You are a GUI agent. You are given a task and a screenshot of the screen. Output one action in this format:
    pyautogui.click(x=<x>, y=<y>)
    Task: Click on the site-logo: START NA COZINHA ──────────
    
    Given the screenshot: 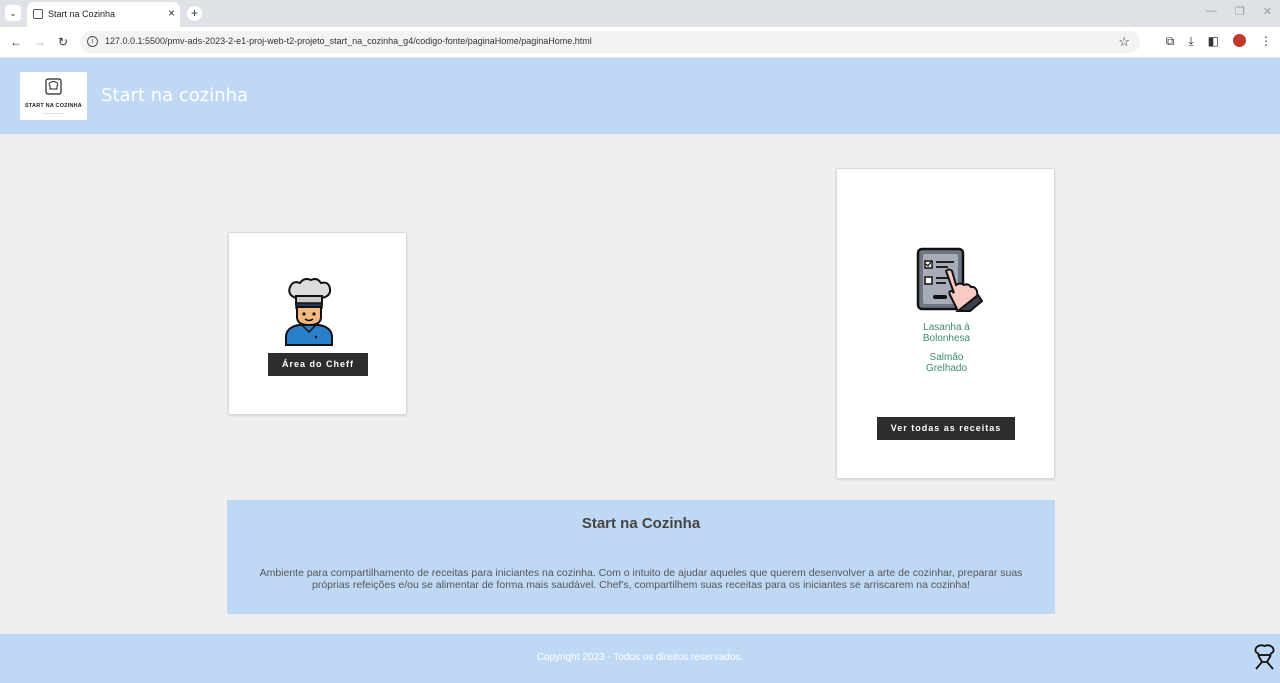 What is the action you would take?
    pyautogui.click(x=53, y=96)
    